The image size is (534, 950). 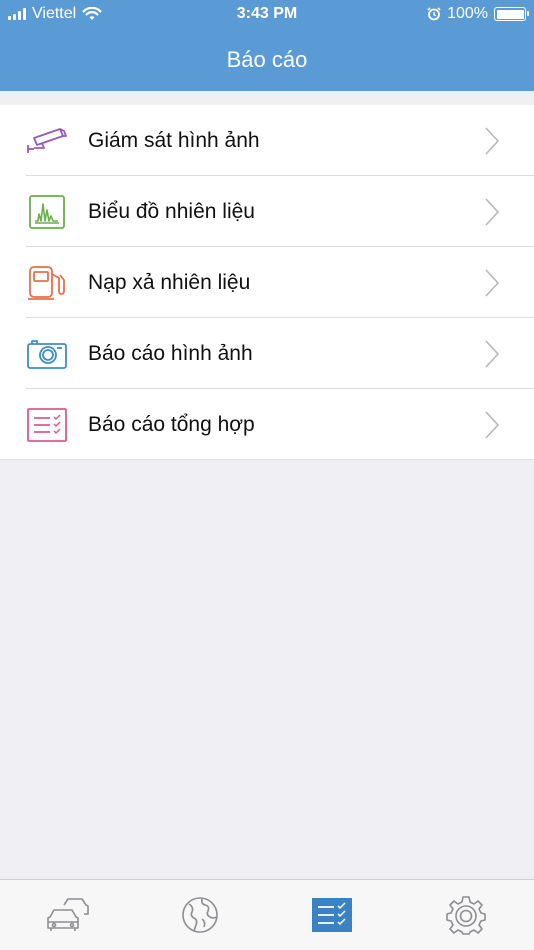 What do you see at coordinates (47, 211) in the screenshot?
I see `fuel-chart-icon` at bounding box center [47, 211].